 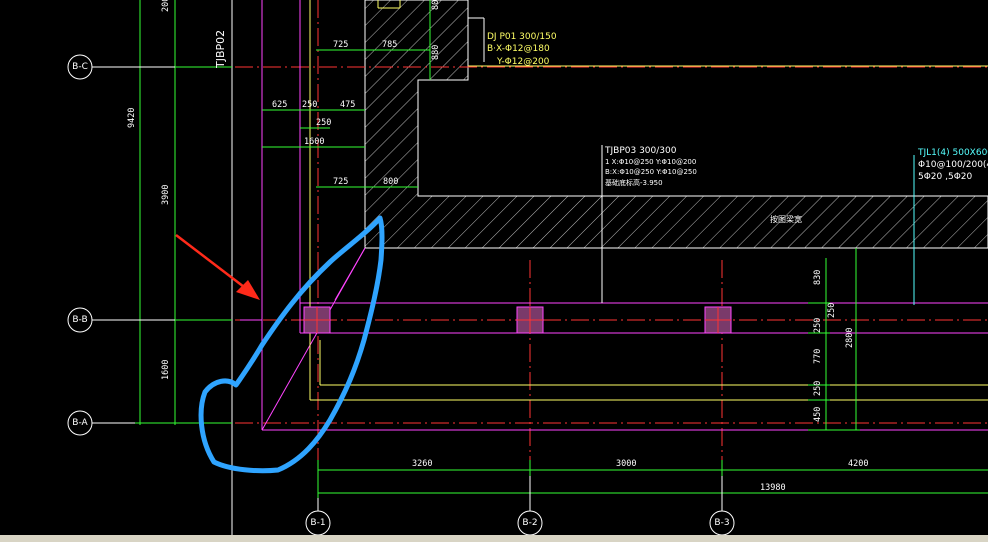 I want to click on svg-text: 2800, so click(x=850, y=338).